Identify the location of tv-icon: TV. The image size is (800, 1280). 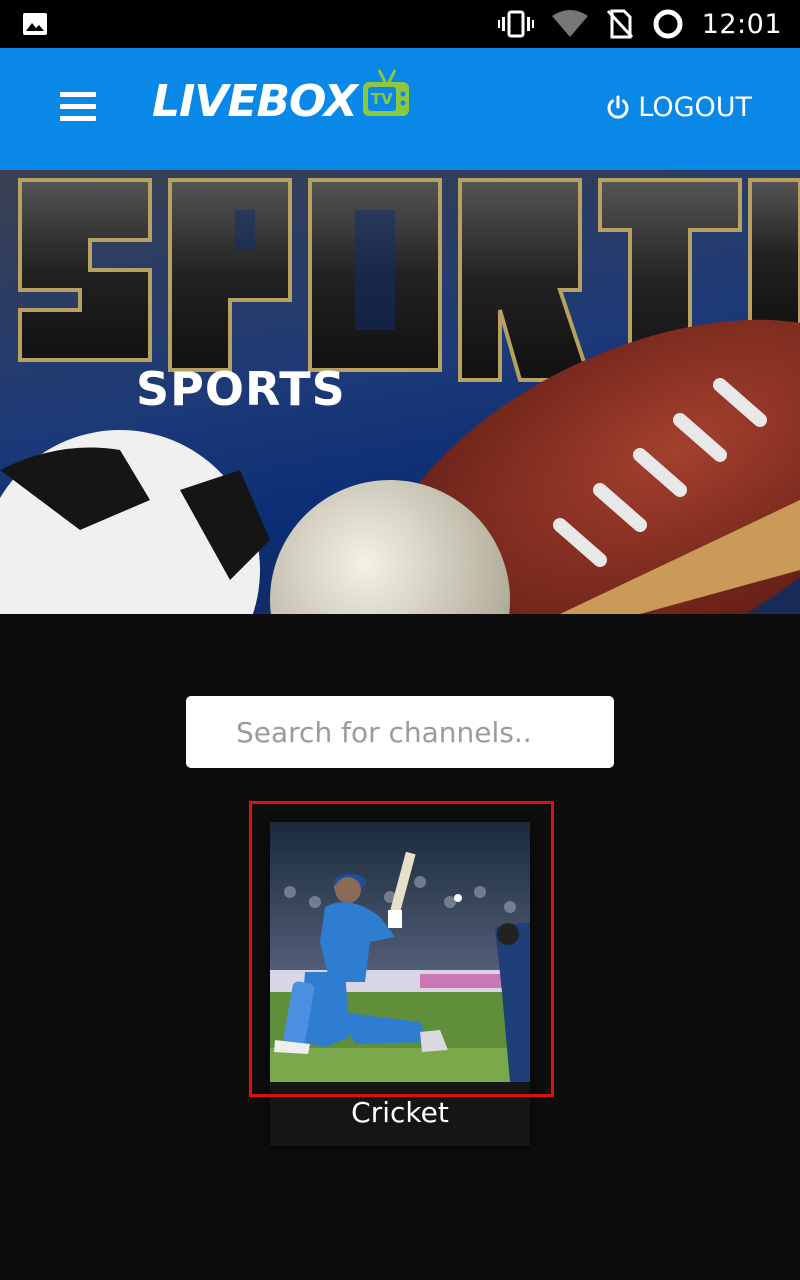
(387, 96).